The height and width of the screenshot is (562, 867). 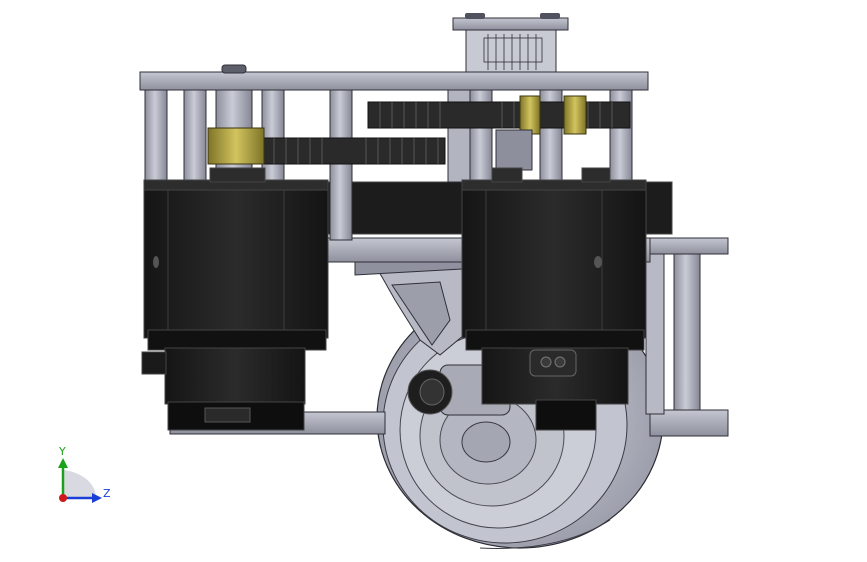 What do you see at coordinates (62, 451) in the screenshot?
I see `y-axis-label: Y` at bounding box center [62, 451].